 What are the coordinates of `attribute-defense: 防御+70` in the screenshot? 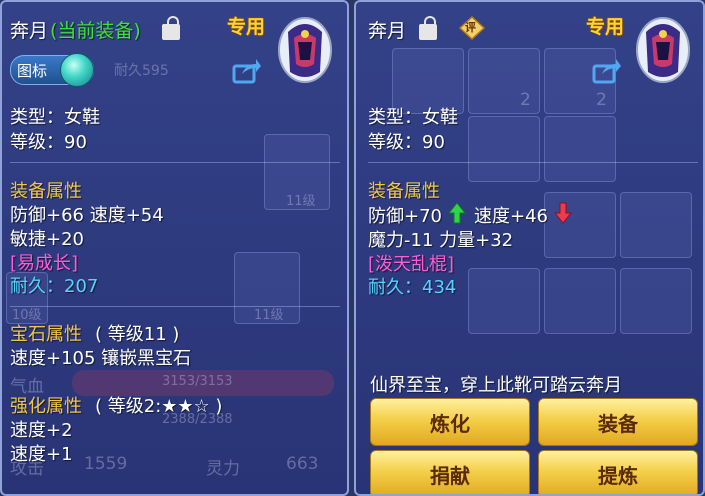 It's located at (405, 216).